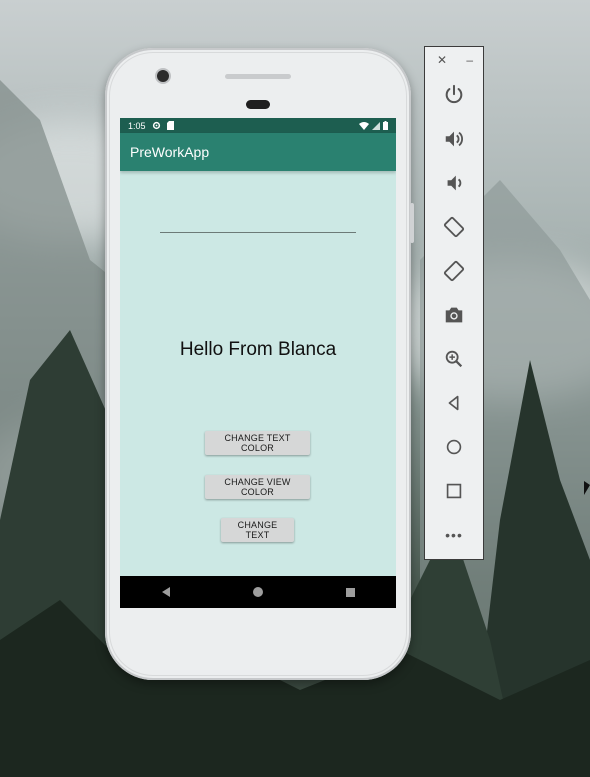  I want to click on emulator-toolbar: ✕ – •••, so click(454, 303).